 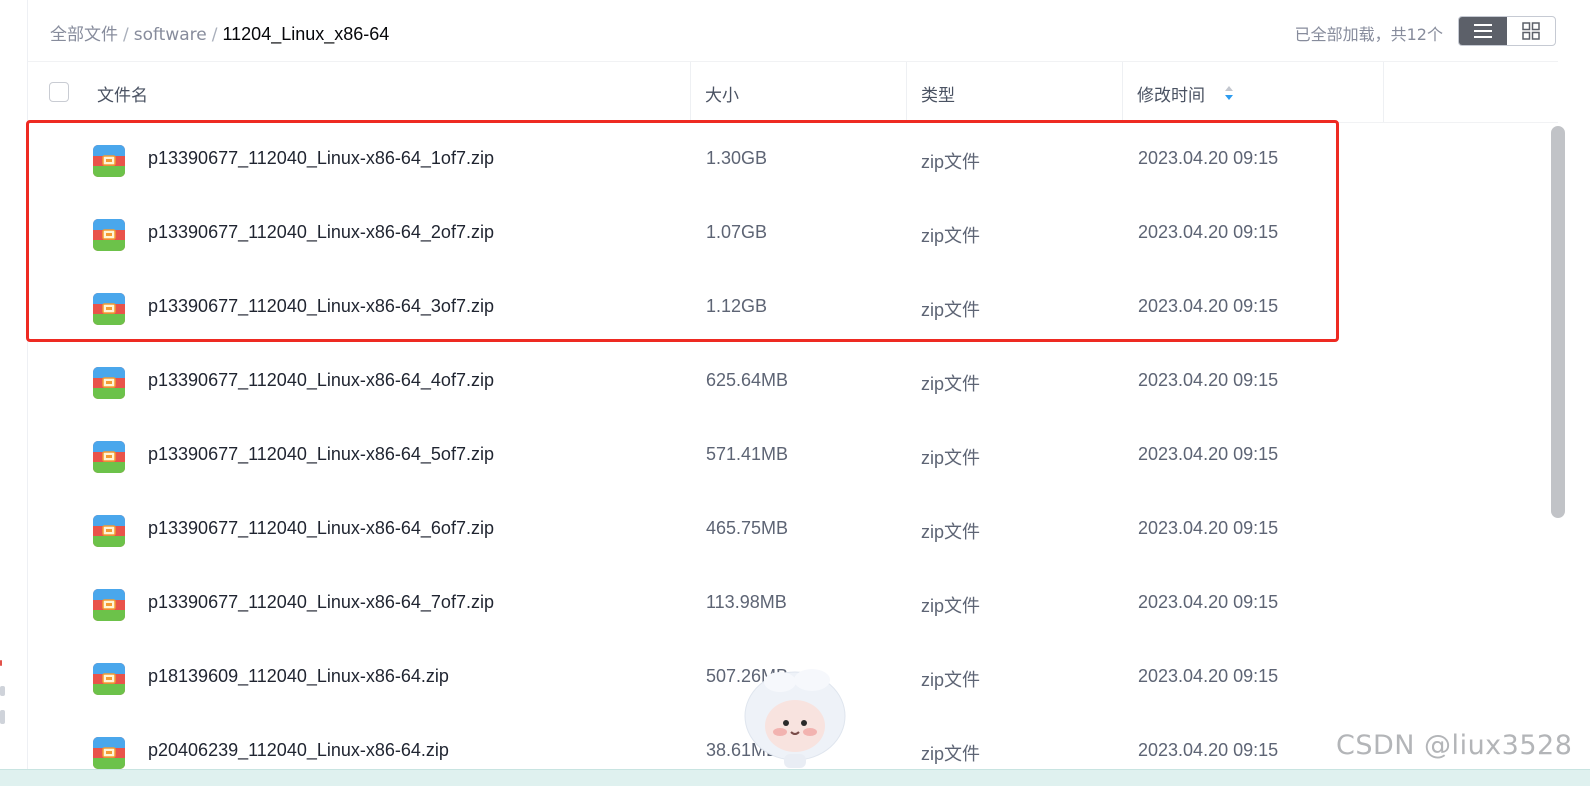 I want to click on file-size: 1.07GB, so click(x=737, y=232).